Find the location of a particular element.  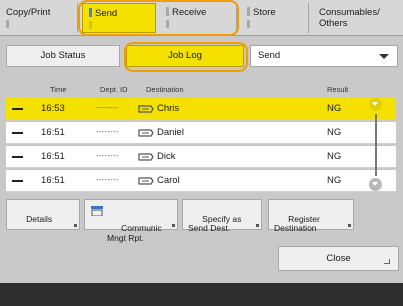

details-label: Details is located at coordinates (39, 218).